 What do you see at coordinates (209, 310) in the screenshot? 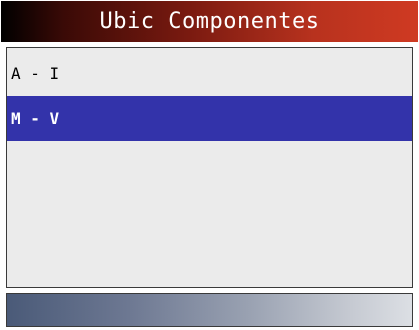
I see `status-bar` at bounding box center [209, 310].